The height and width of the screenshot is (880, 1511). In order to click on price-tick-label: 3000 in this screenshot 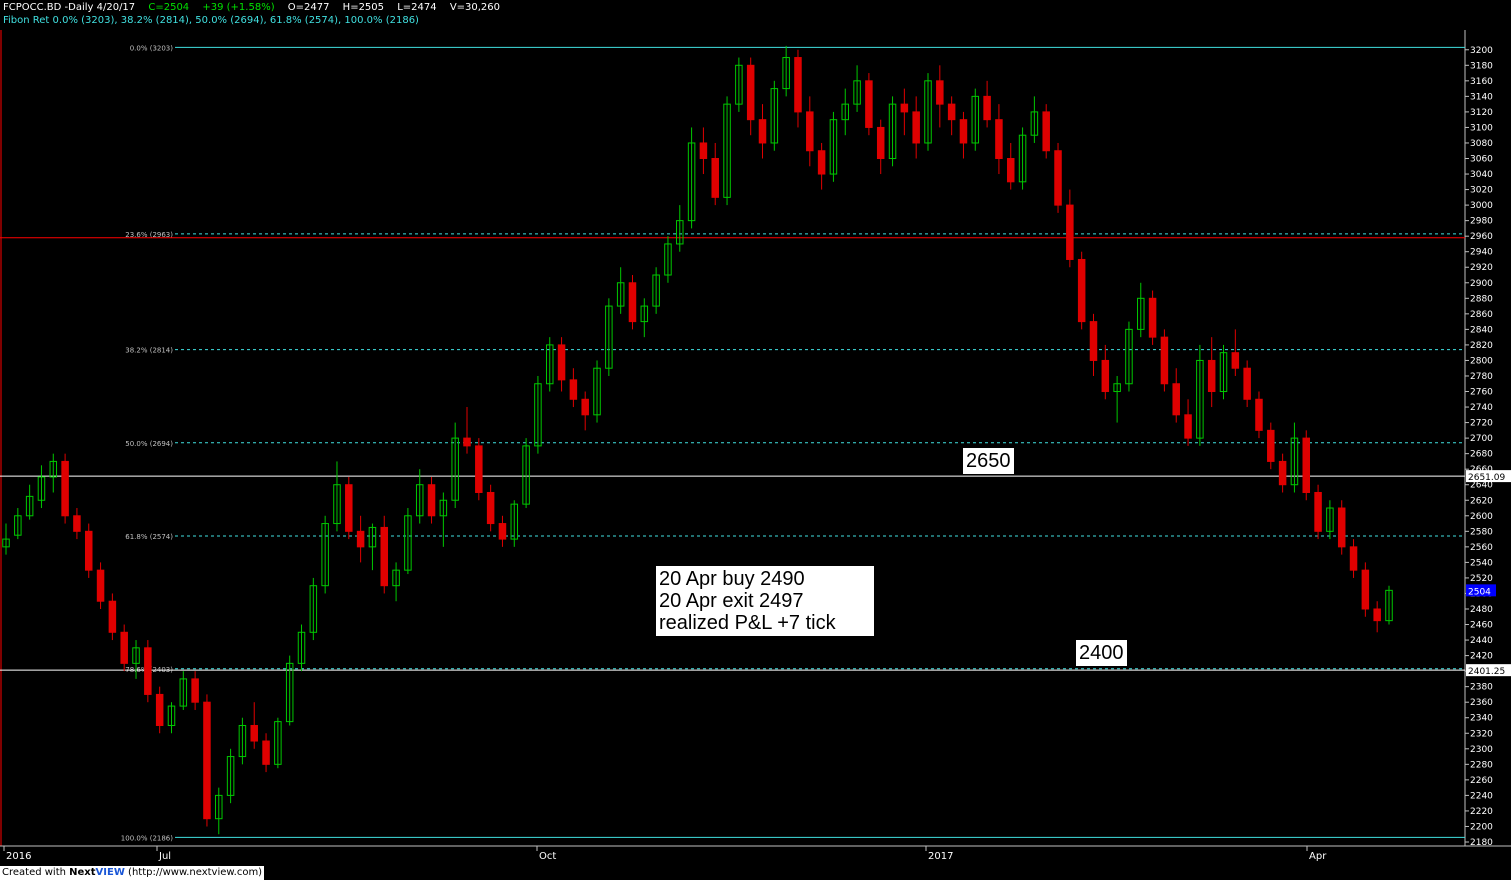, I will do `click(1481, 206)`.